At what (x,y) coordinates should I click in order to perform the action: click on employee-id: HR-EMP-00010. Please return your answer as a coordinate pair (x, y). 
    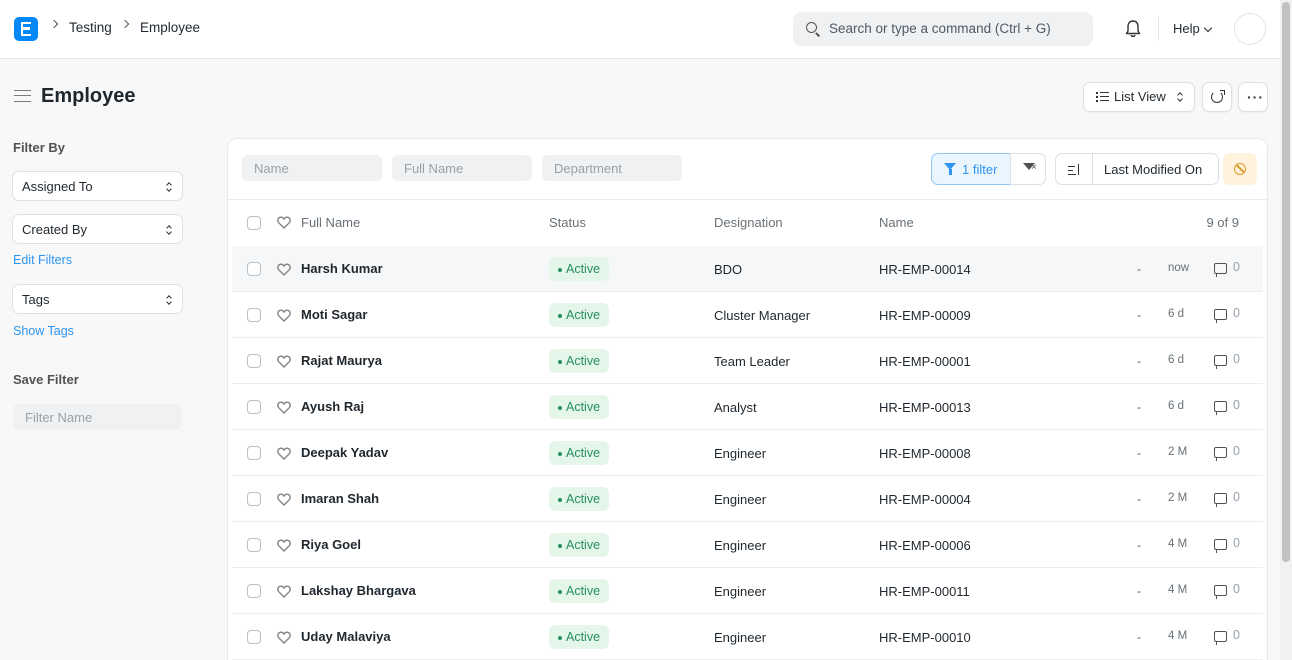
    Looking at the image, I should click on (925, 637).